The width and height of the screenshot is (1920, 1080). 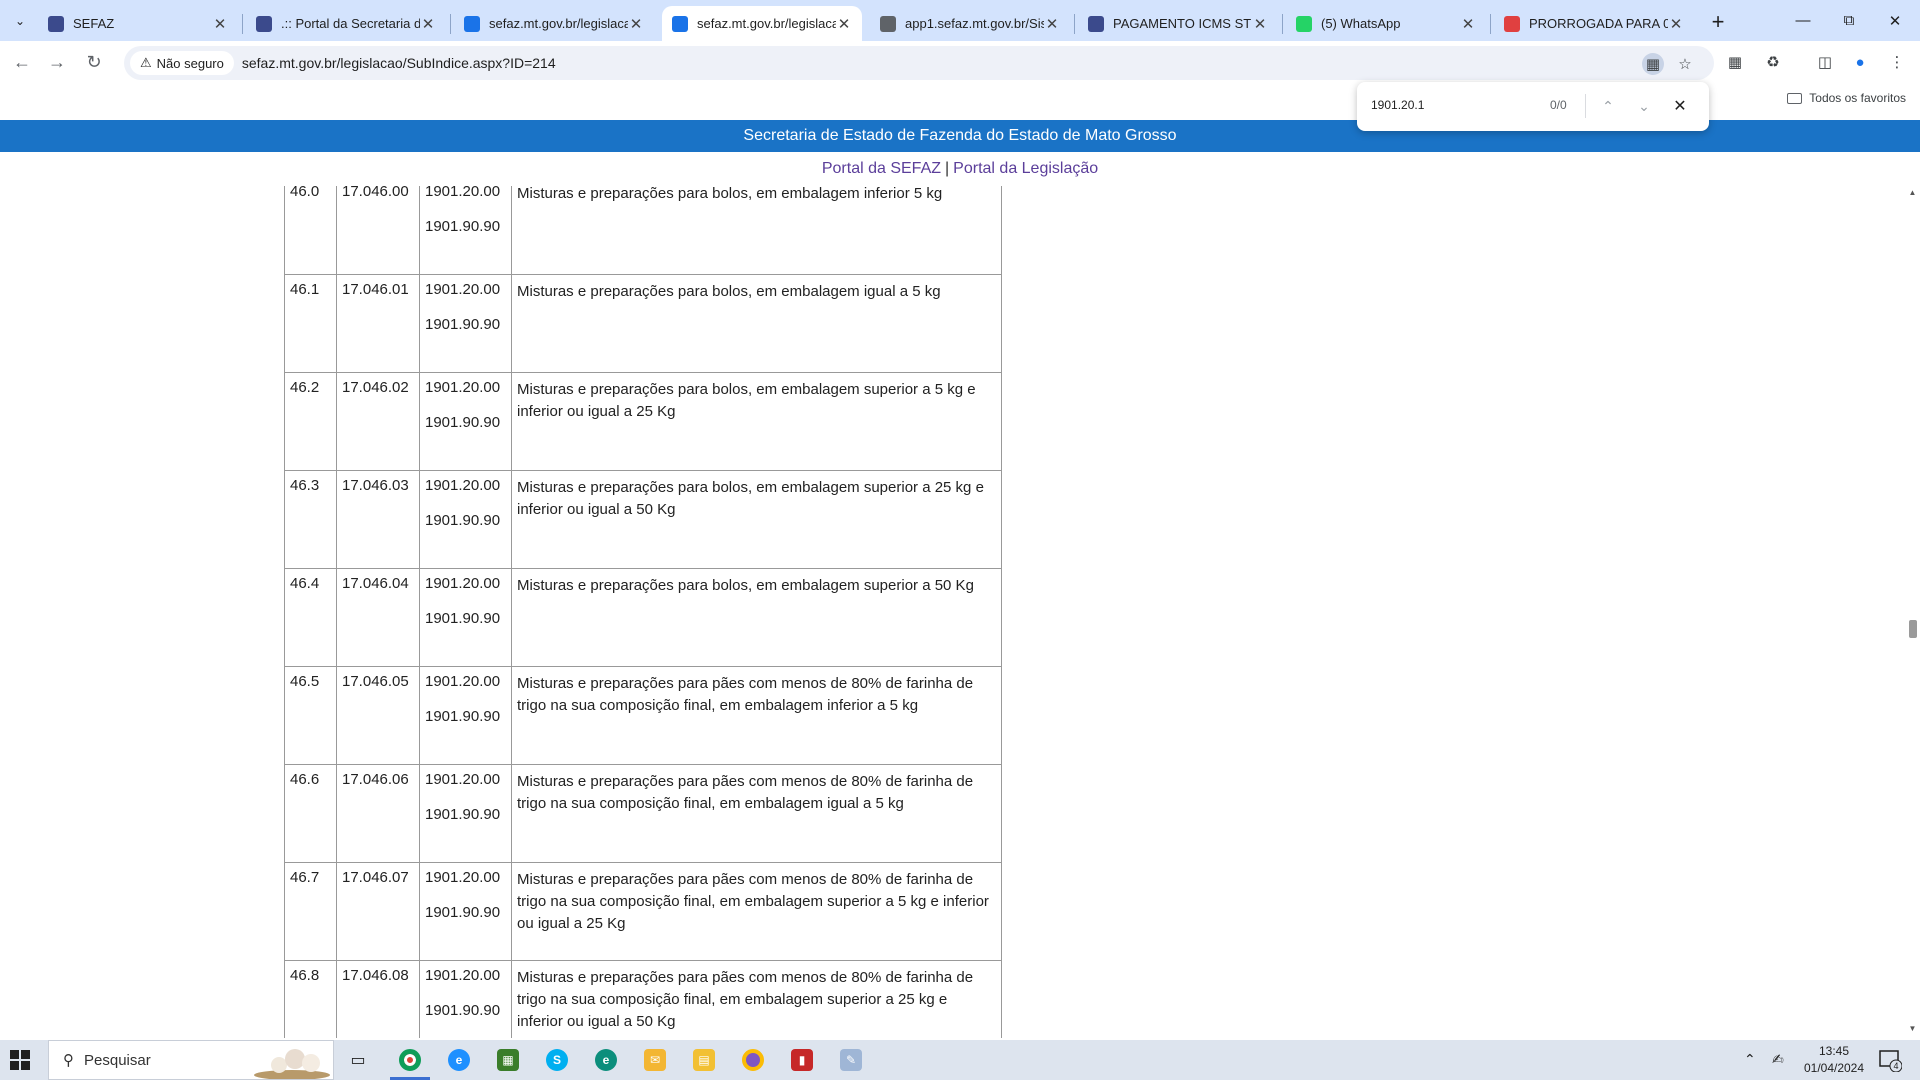 I want to click on folder-icon, so click(x=1795, y=98).